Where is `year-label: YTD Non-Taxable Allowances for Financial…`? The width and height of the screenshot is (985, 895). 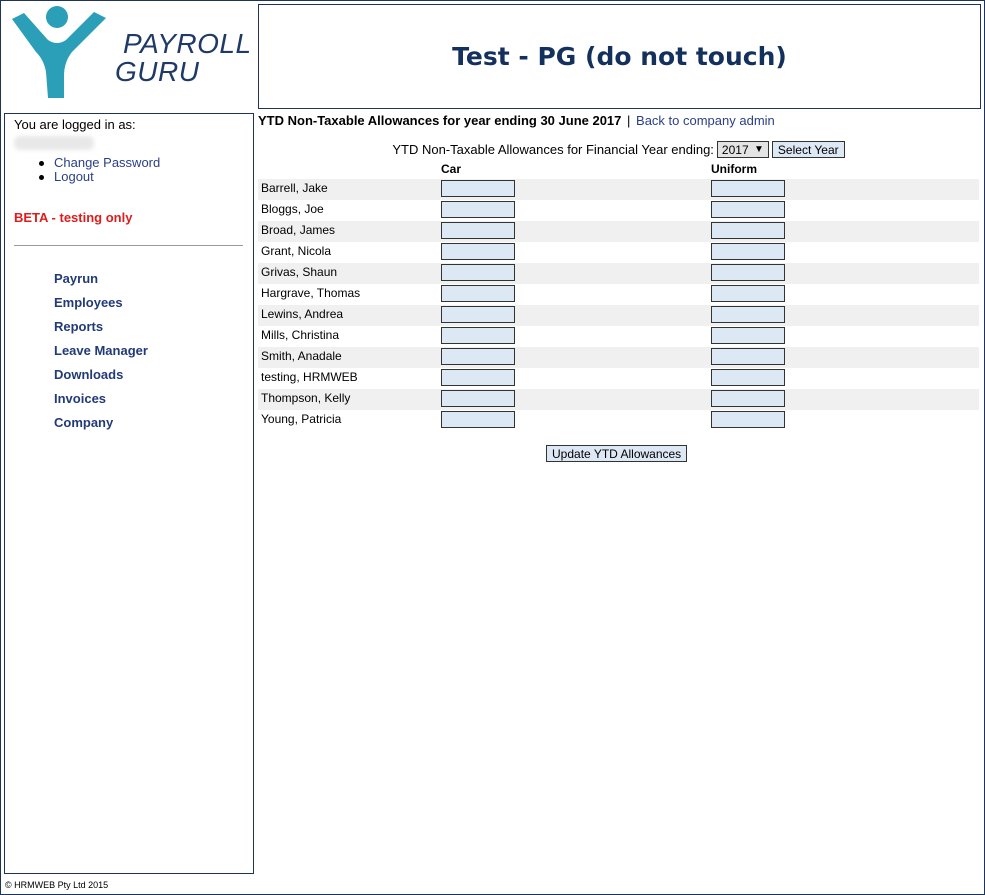
year-label: YTD Non-Taxable Allowances for Financial… is located at coordinates (553, 149).